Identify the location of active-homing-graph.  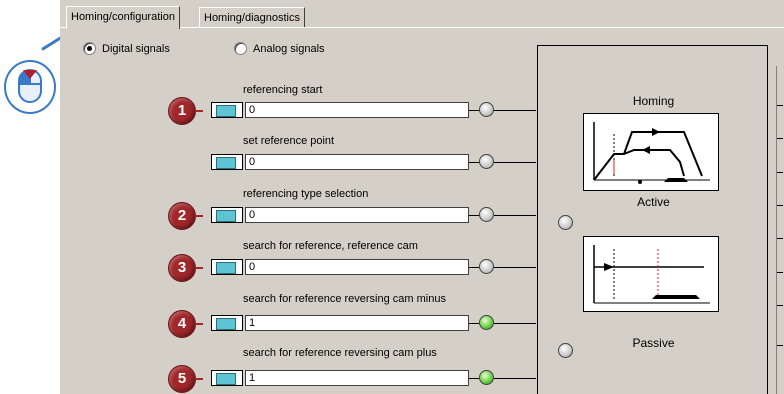
(651, 152).